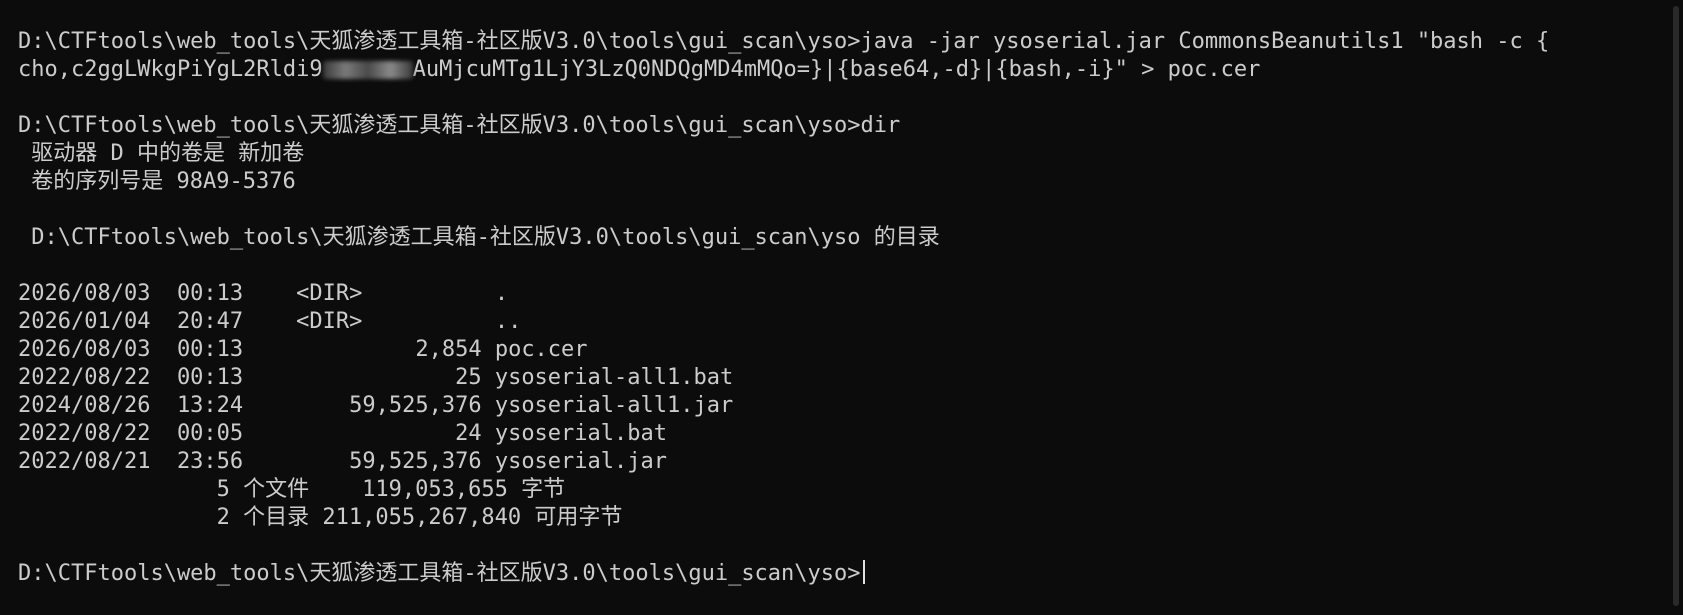 The height and width of the screenshot is (615, 1683). What do you see at coordinates (367, 70) in the screenshot?
I see `redacted-blur` at bounding box center [367, 70].